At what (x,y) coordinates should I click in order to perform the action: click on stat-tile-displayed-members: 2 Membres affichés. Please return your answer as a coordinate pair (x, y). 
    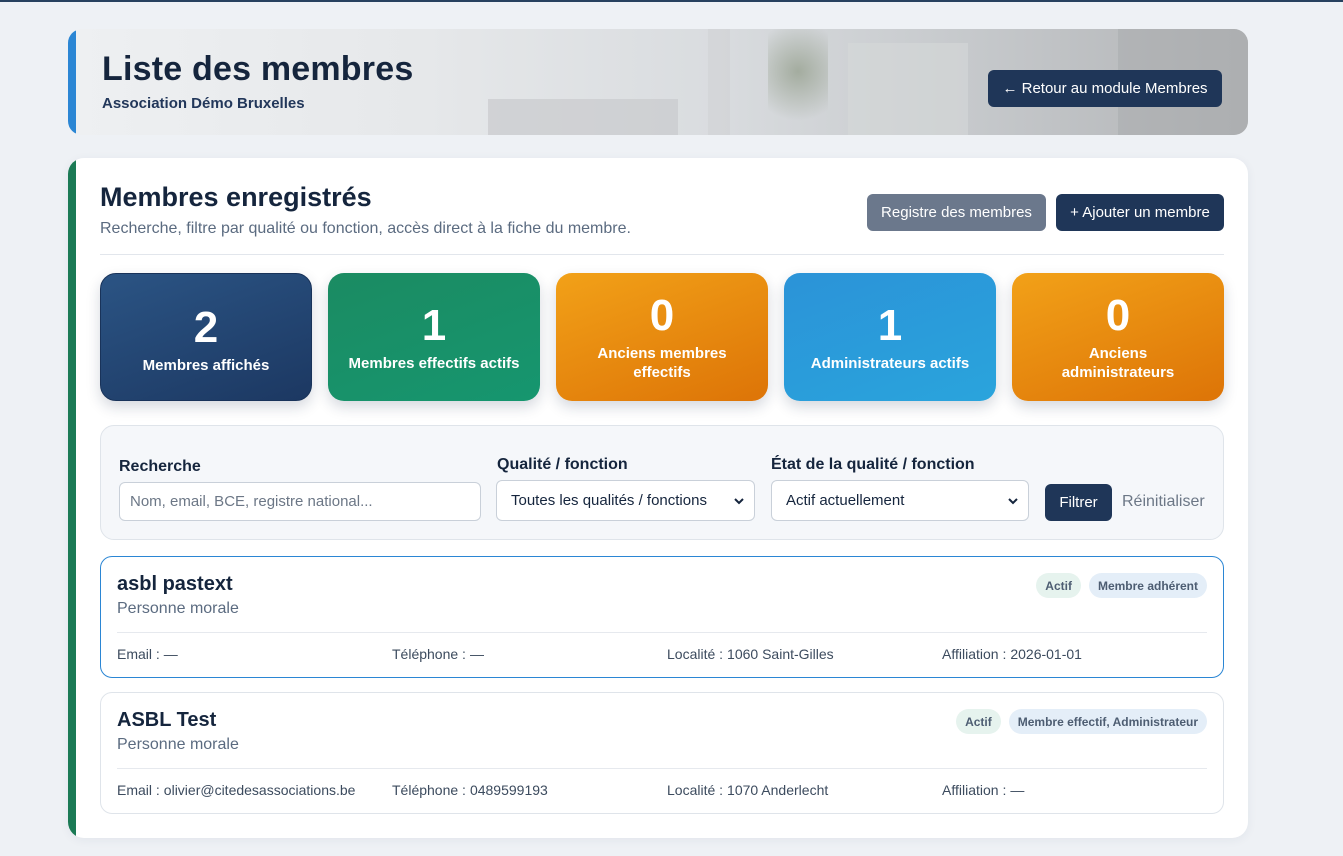
    Looking at the image, I should click on (206, 337).